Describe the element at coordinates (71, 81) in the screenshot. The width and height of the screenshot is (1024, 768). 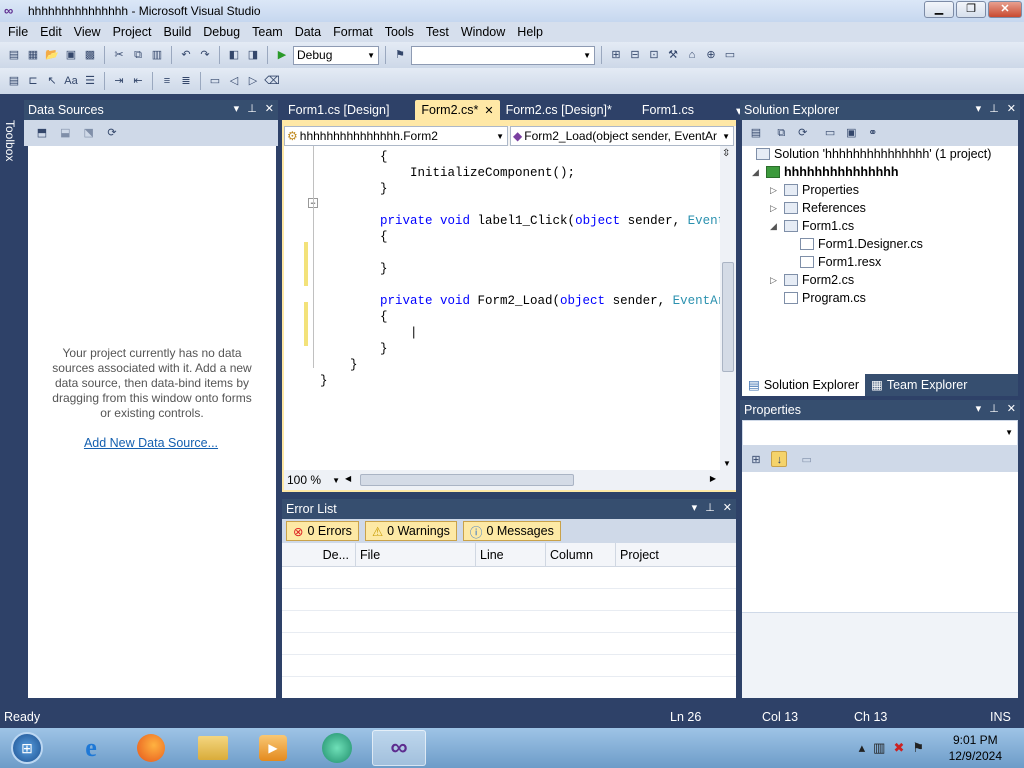
I see `font-size-icon: Aa` at that location.